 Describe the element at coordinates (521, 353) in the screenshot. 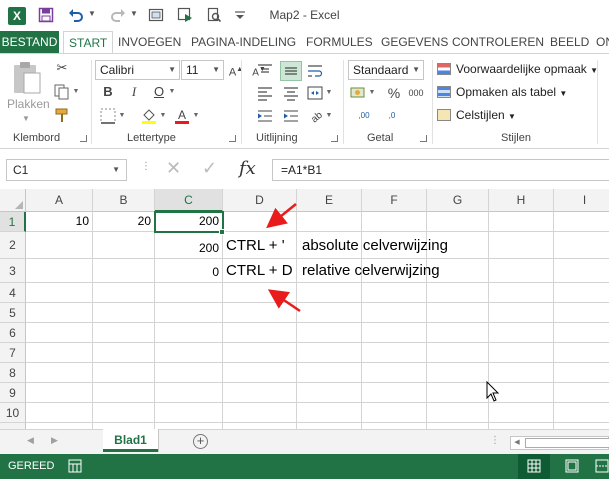

I see `cell-h7` at that location.